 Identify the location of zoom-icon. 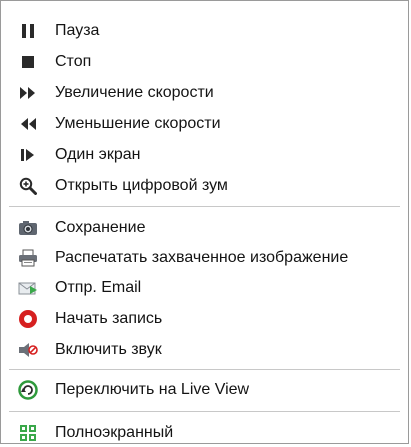
(28, 186).